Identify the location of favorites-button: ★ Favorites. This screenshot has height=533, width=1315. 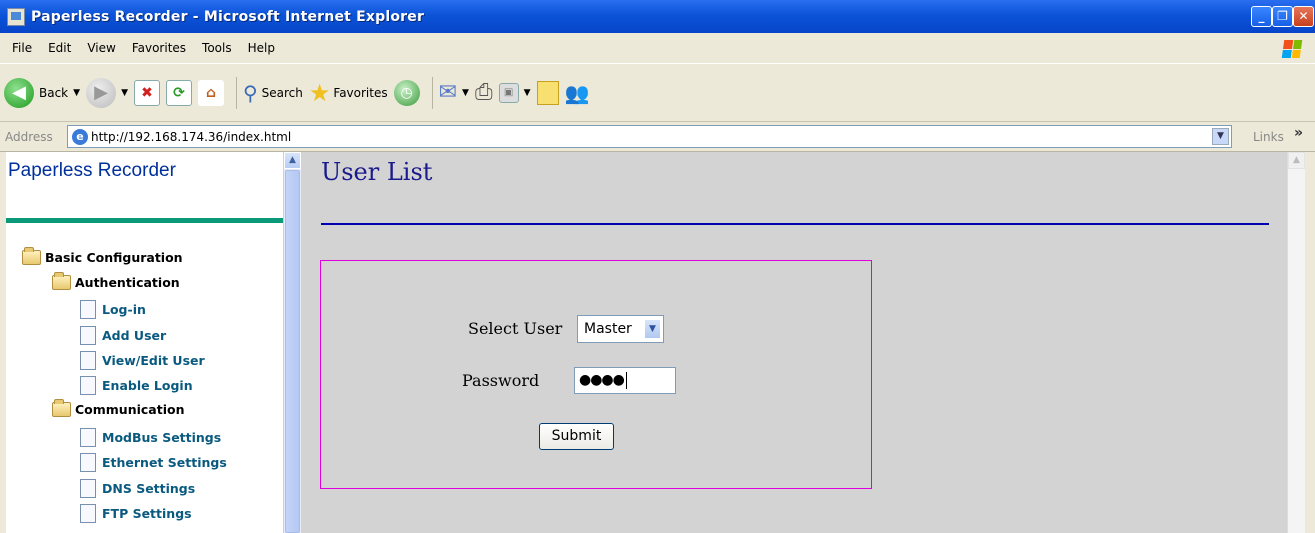
(348, 93).